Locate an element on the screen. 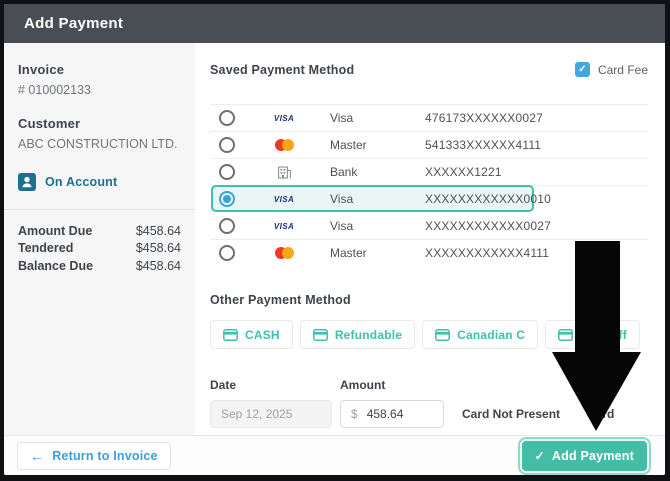  card-fee-checkbox-group: ✓ Card Fee is located at coordinates (611, 69).